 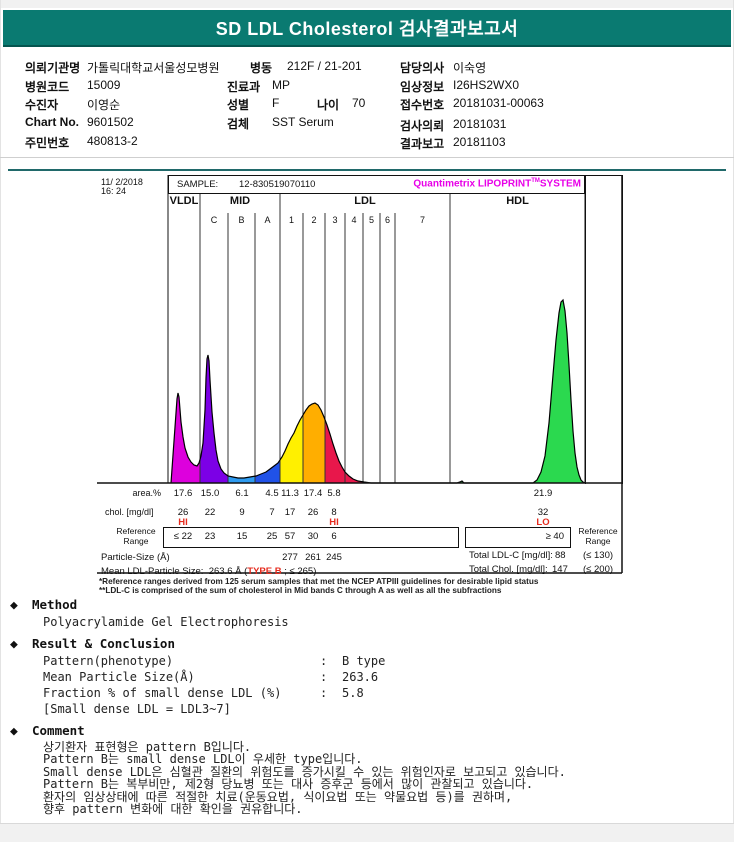 What do you see at coordinates (281, 85) in the screenshot?
I see `dept-value: MP` at bounding box center [281, 85].